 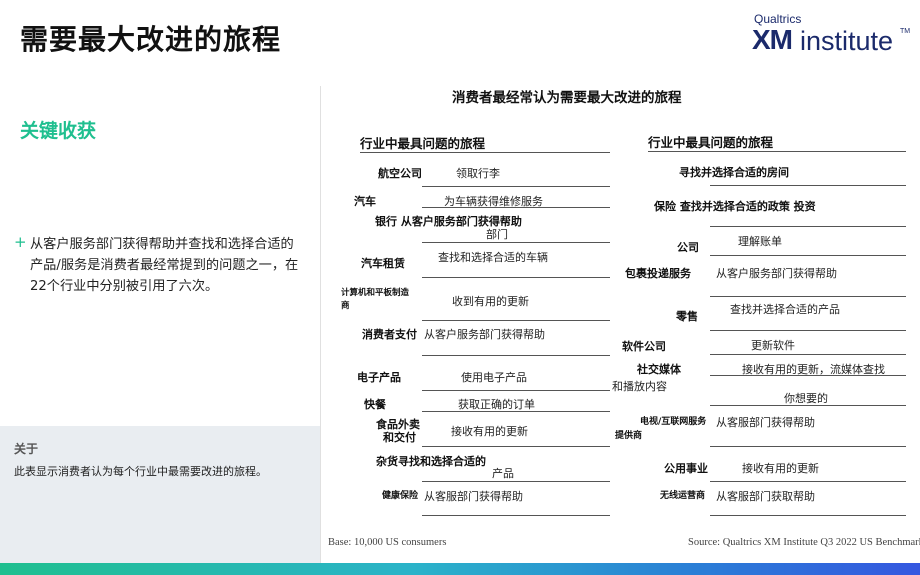 What do you see at coordinates (503, 473) in the screenshot?
I see `journey-value: 产品` at bounding box center [503, 473].